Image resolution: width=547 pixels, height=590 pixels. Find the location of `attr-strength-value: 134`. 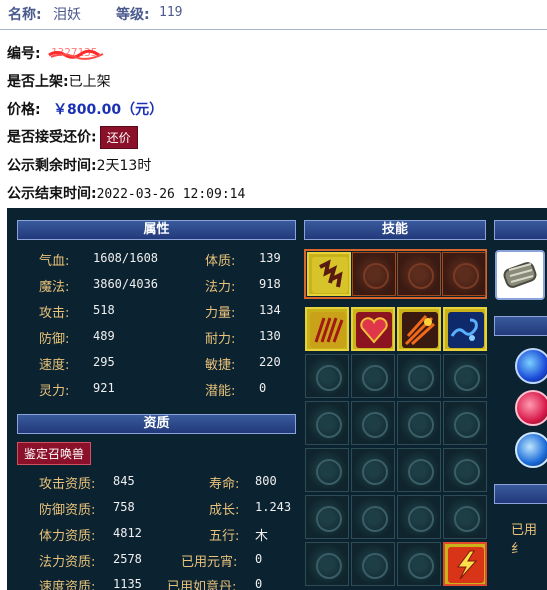

attr-strength-value: 134 is located at coordinates (270, 310).